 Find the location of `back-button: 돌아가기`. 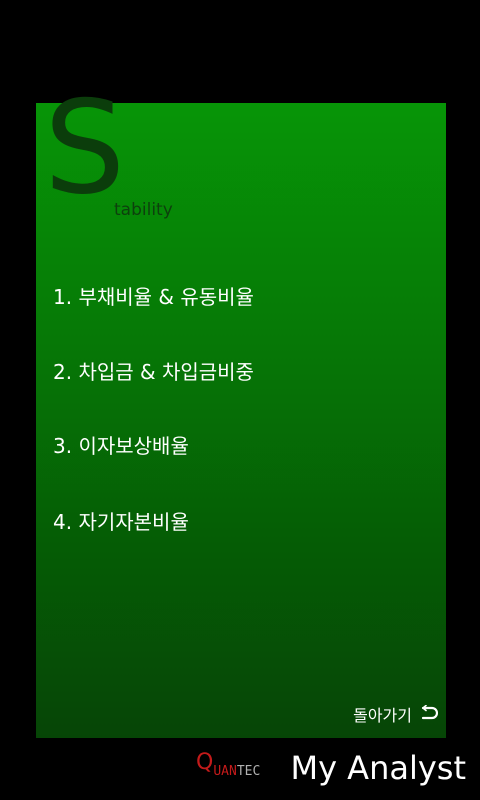

back-button: 돌아가기 is located at coordinates (396, 714).